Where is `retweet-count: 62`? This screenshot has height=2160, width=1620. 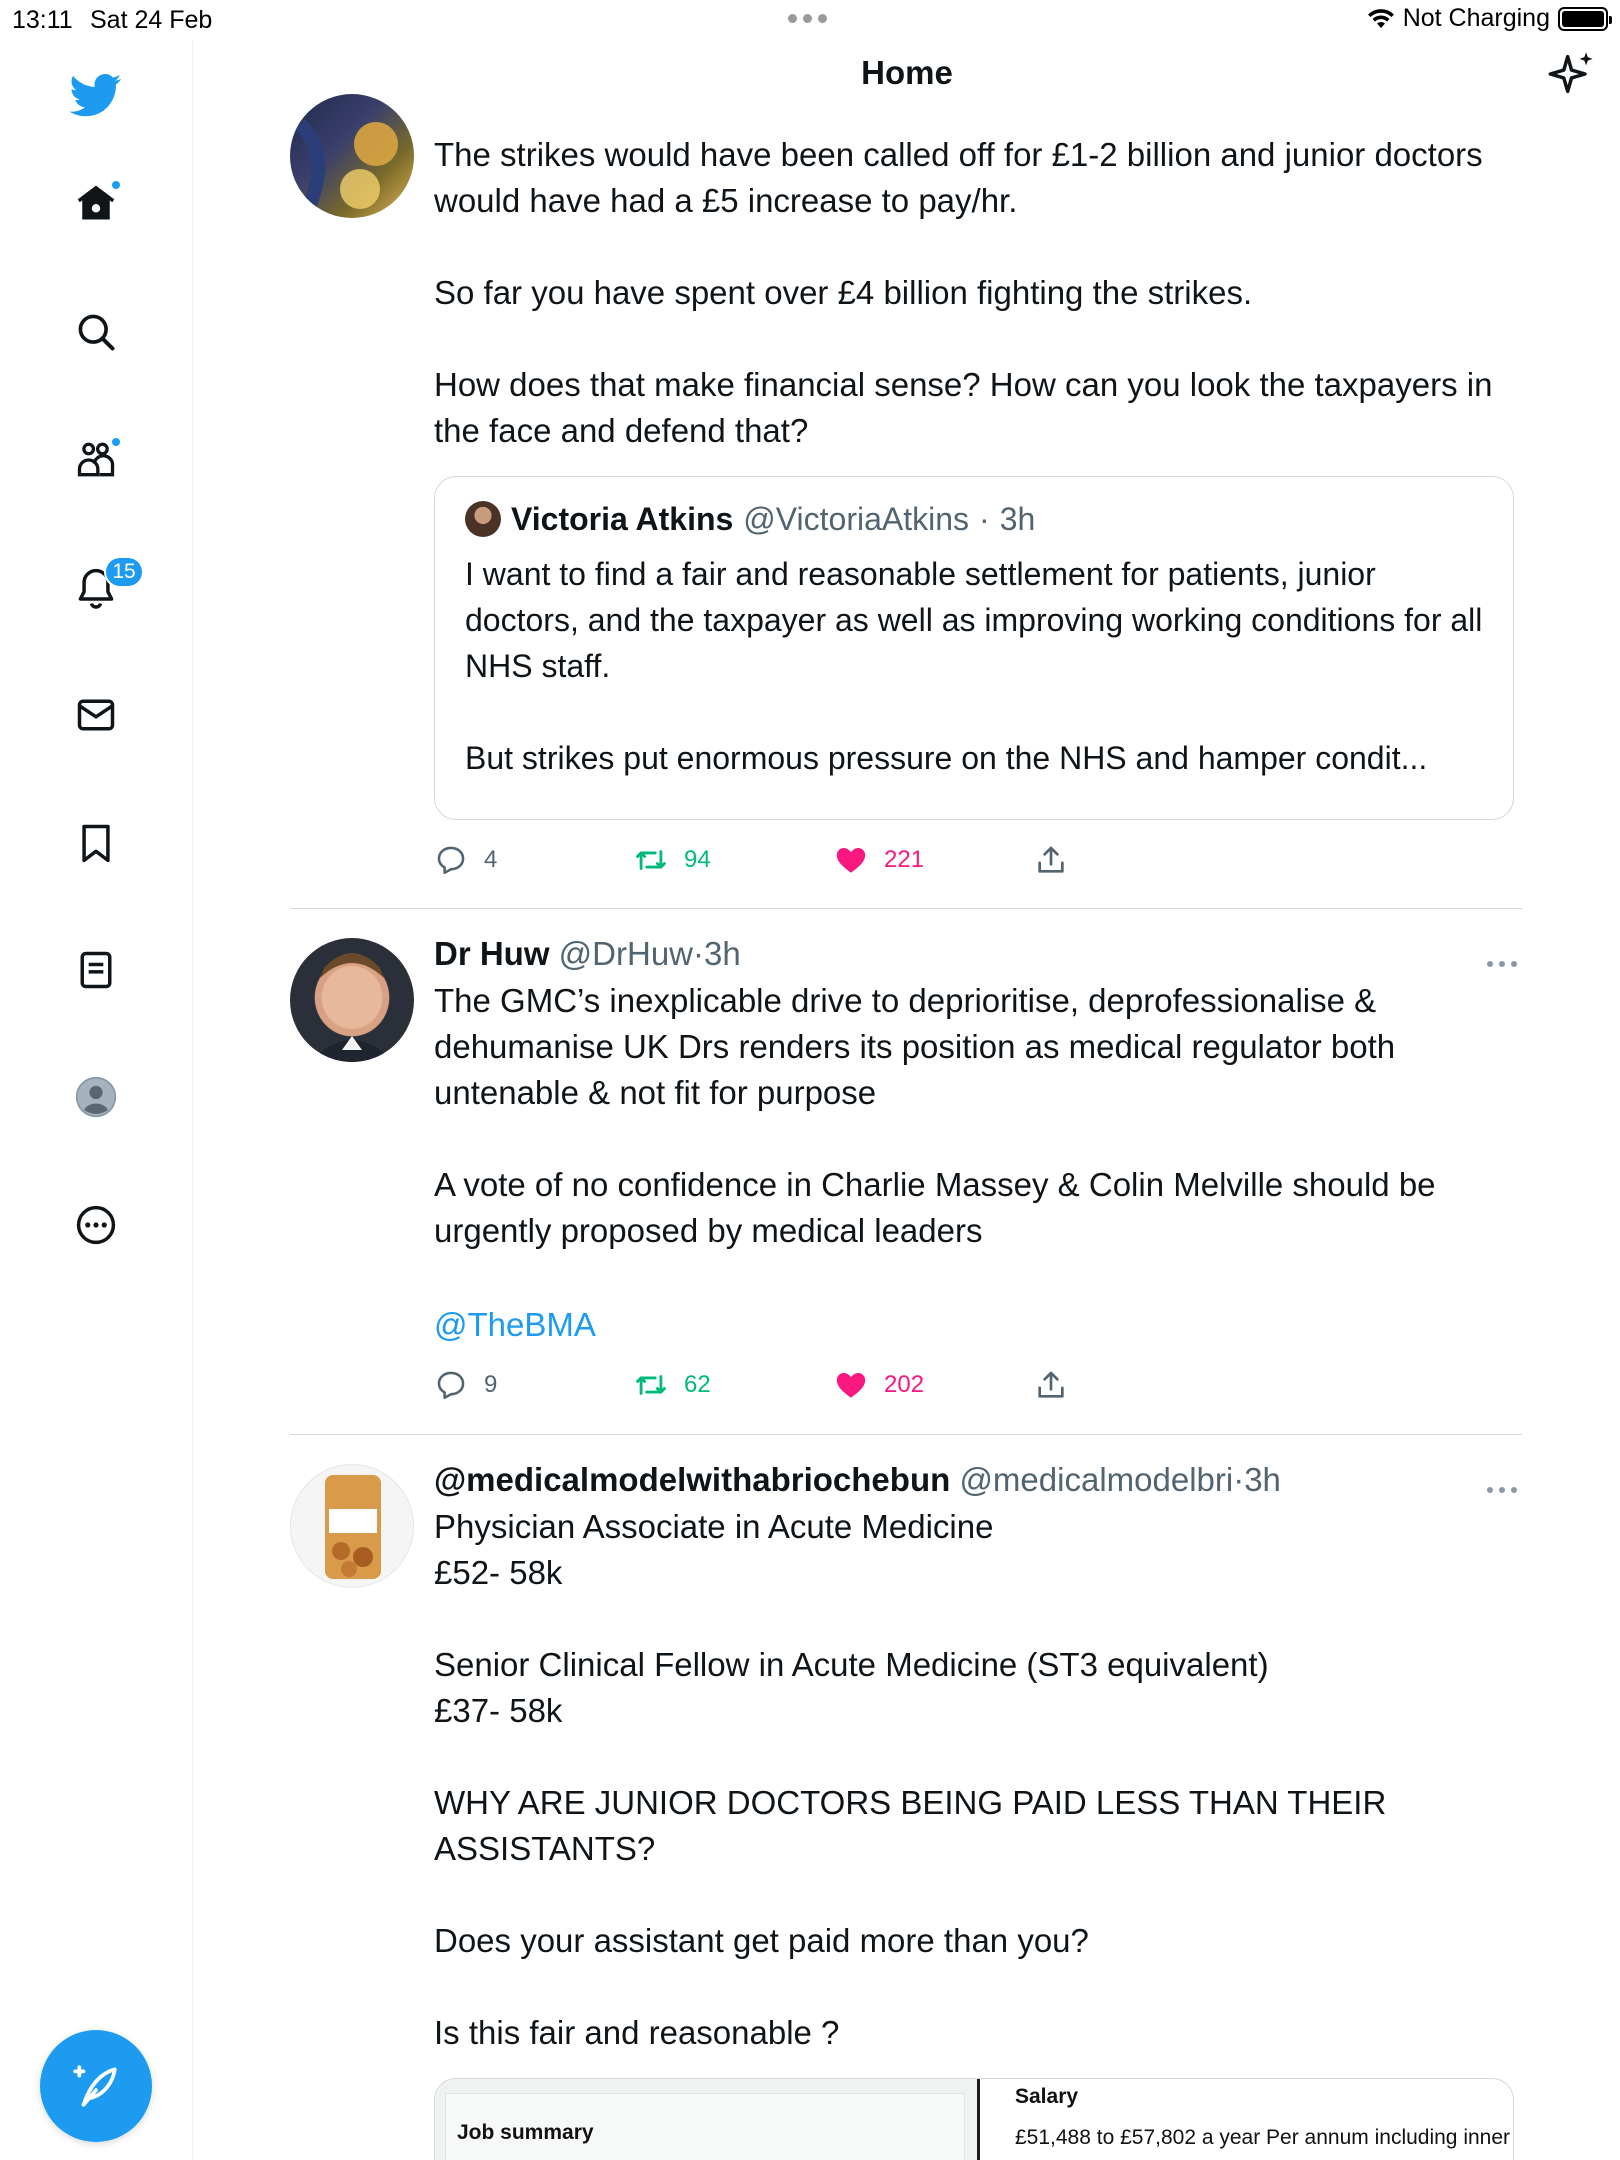
retweet-count: 62 is located at coordinates (697, 1384).